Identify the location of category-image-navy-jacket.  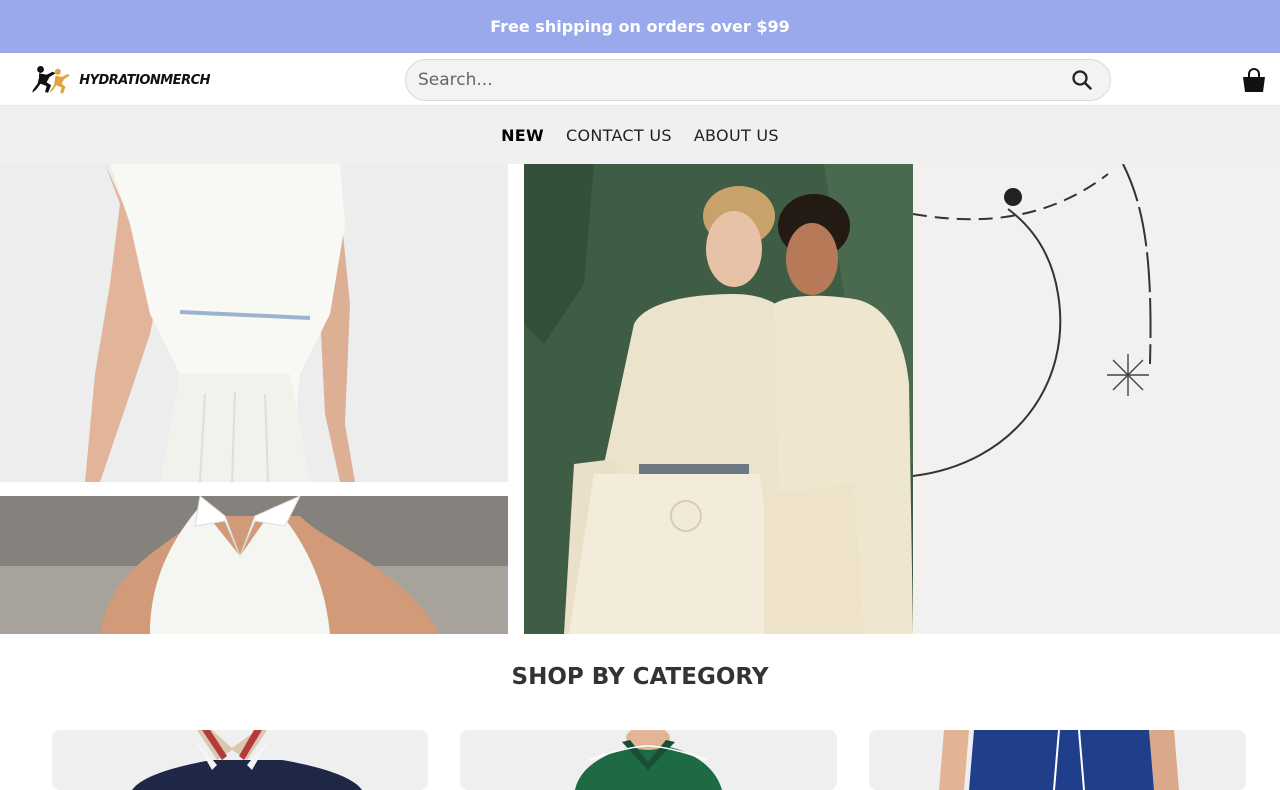
(240, 760).